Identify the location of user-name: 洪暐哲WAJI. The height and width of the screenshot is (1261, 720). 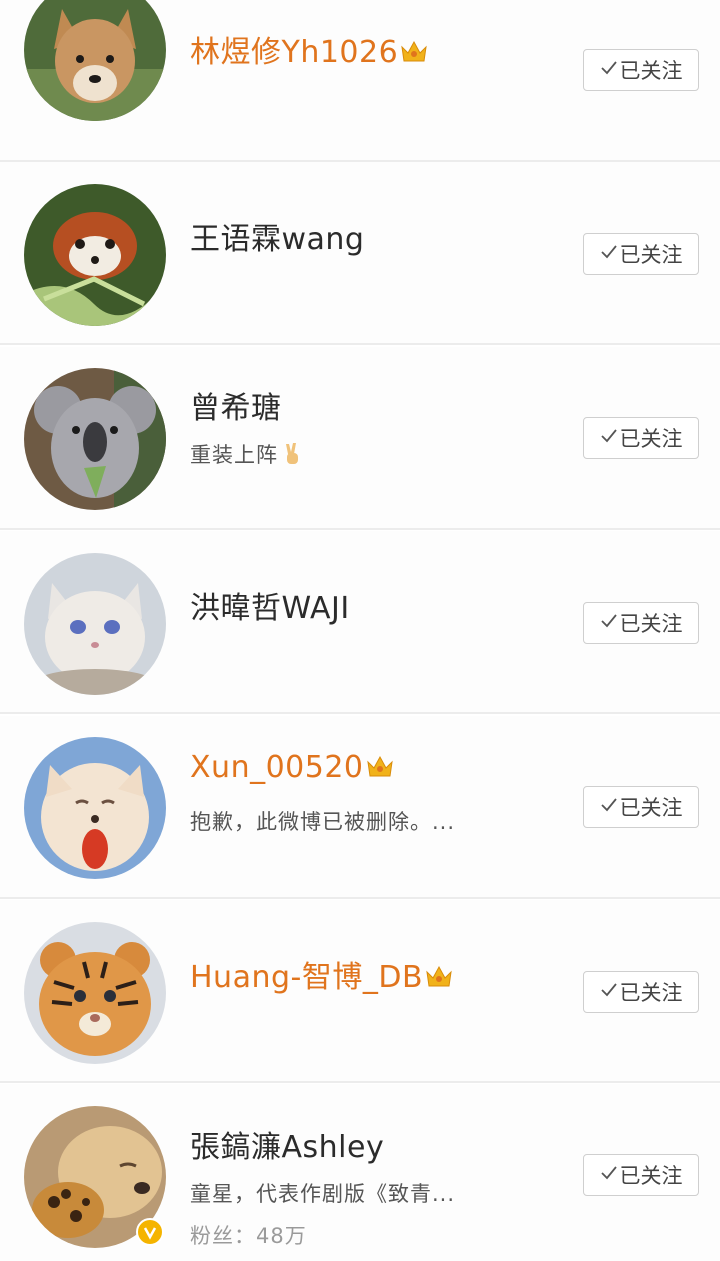
(270, 605).